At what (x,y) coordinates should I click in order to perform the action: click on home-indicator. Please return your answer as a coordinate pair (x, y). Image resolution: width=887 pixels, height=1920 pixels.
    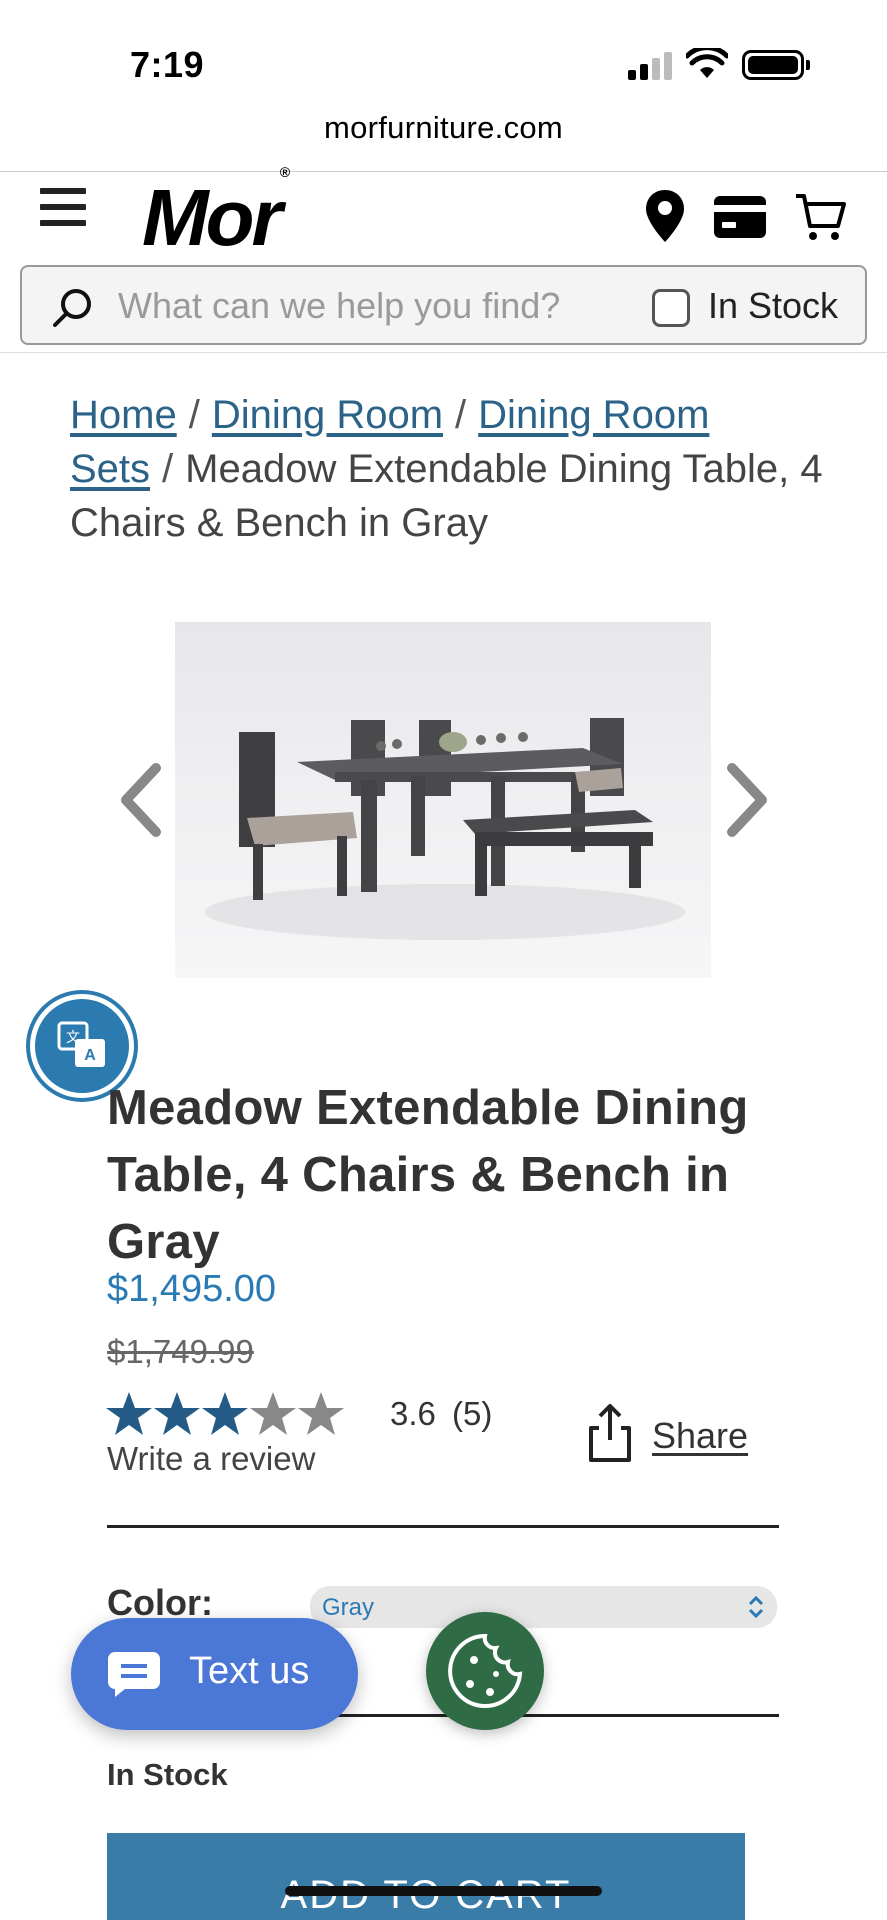
    Looking at the image, I should click on (443, 1891).